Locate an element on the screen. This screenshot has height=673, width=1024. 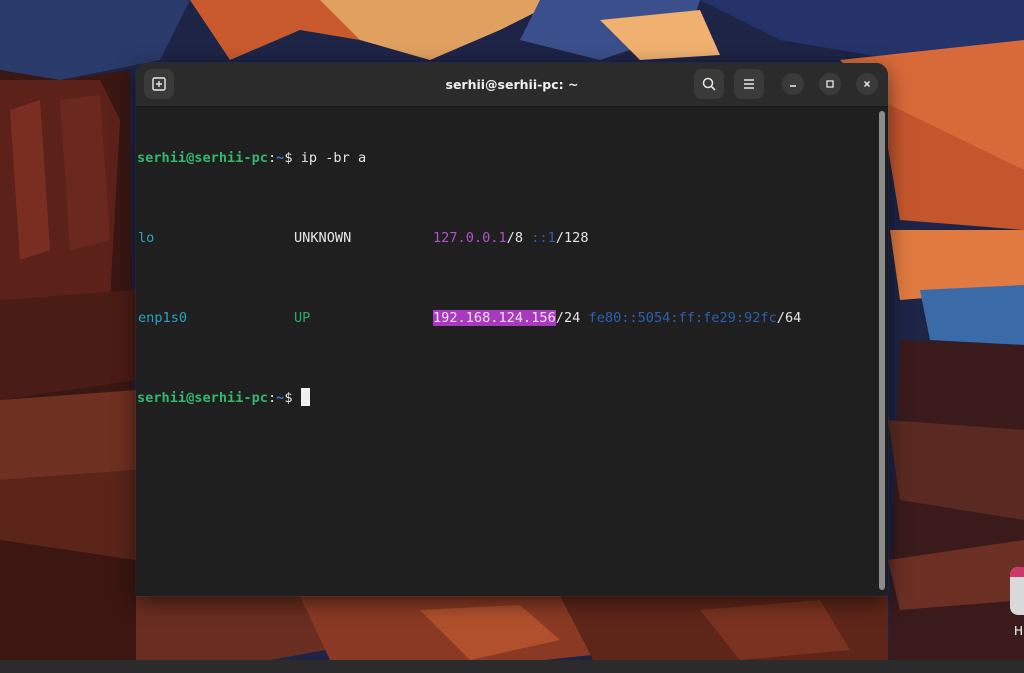
interface-state: UNKNOWN is located at coordinates (323, 238).